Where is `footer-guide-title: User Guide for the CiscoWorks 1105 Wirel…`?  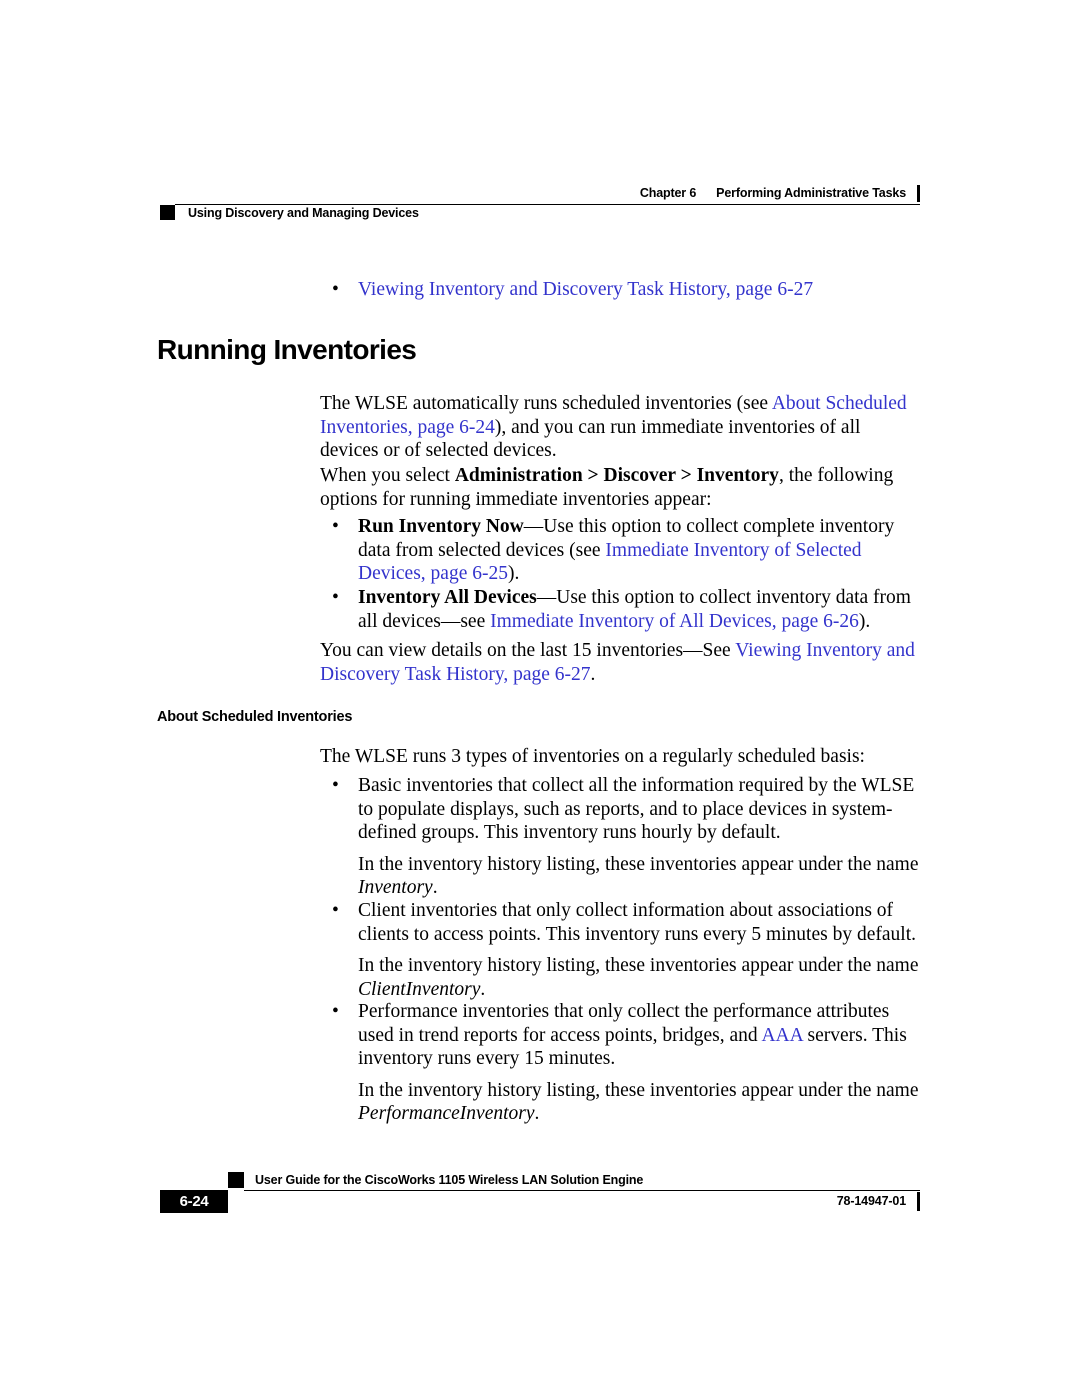 footer-guide-title: User Guide for the CiscoWorks 1105 Wirel… is located at coordinates (449, 1180).